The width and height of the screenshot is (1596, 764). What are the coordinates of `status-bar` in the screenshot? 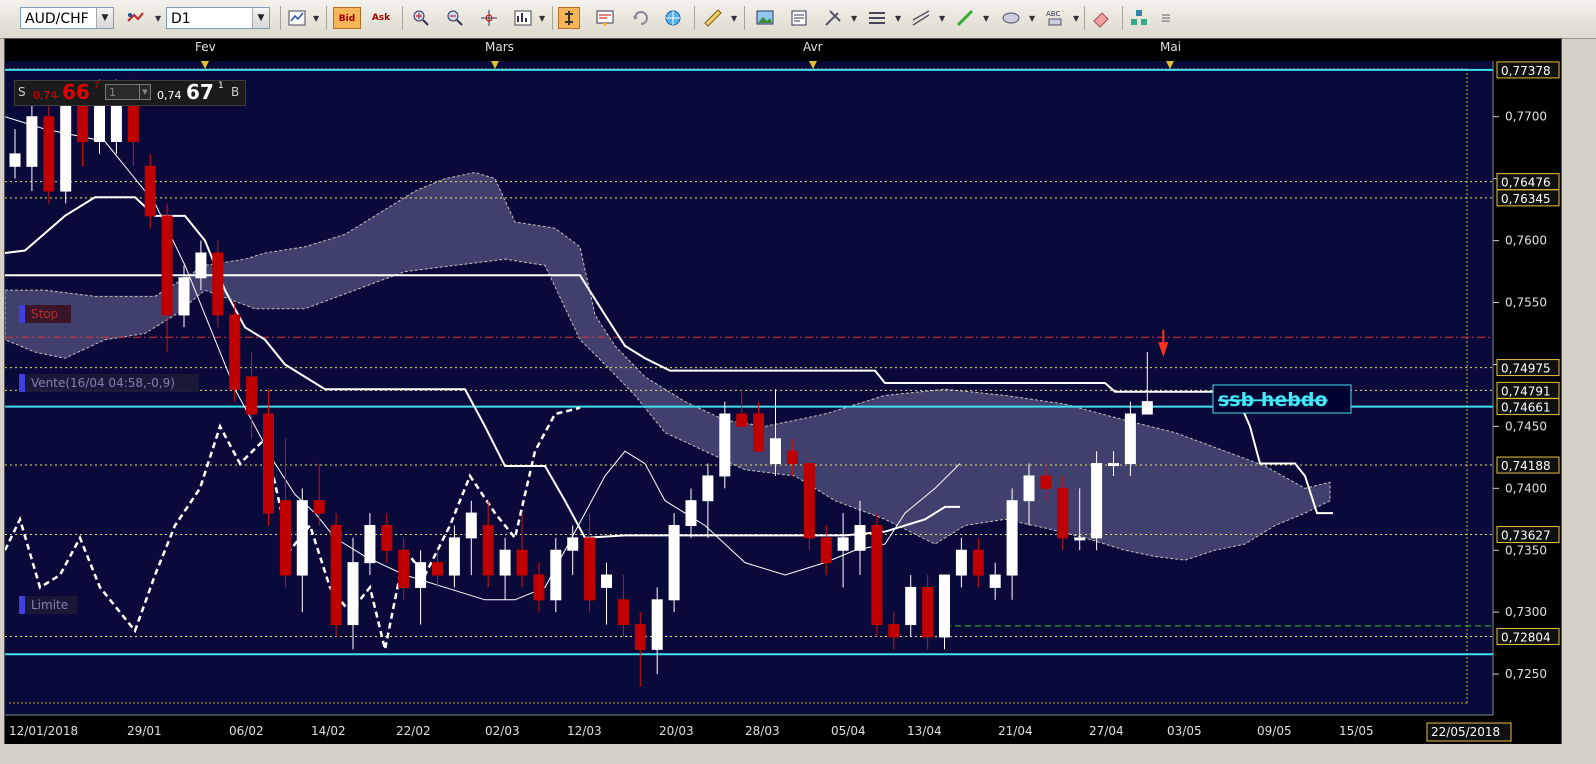 It's located at (798, 754).